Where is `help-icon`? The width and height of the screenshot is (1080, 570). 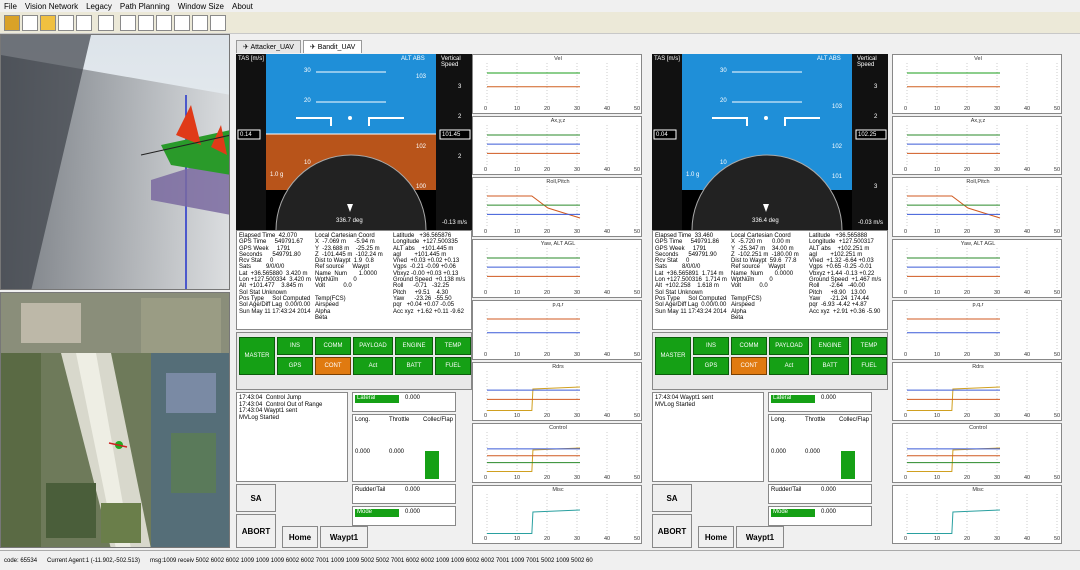 help-icon is located at coordinates (218, 23).